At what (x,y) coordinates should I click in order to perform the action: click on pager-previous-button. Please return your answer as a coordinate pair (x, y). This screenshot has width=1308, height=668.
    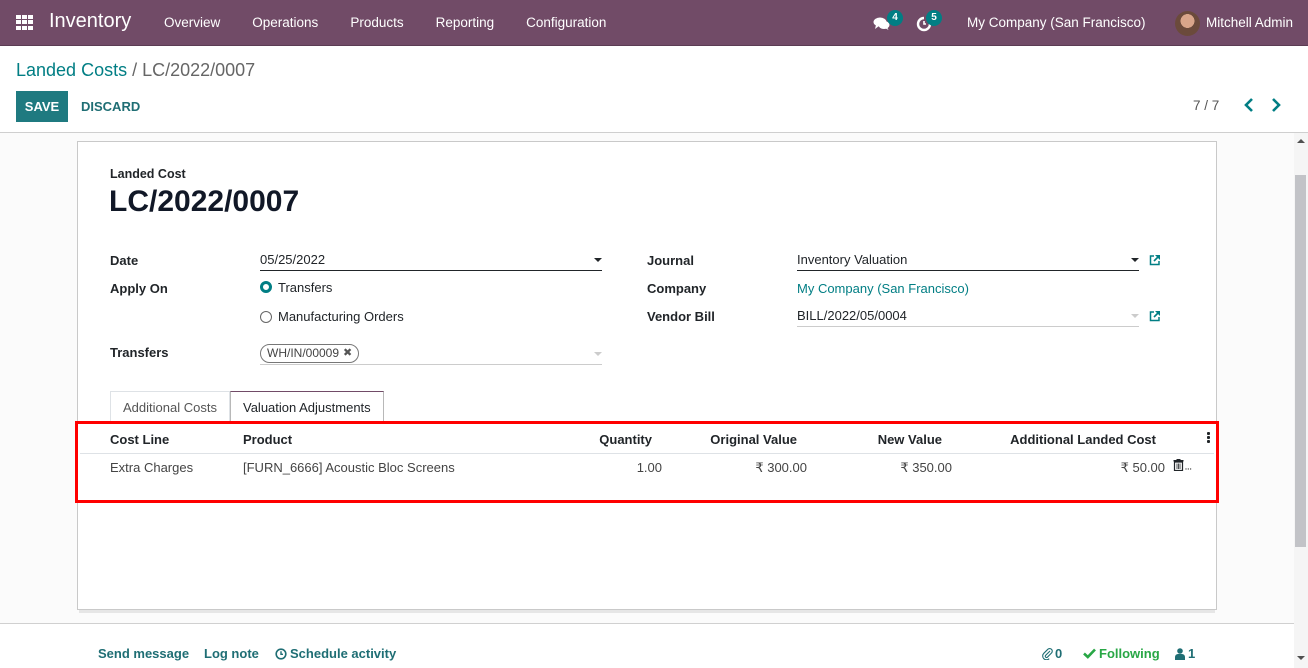
    Looking at the image, I should click on (1249, 107).